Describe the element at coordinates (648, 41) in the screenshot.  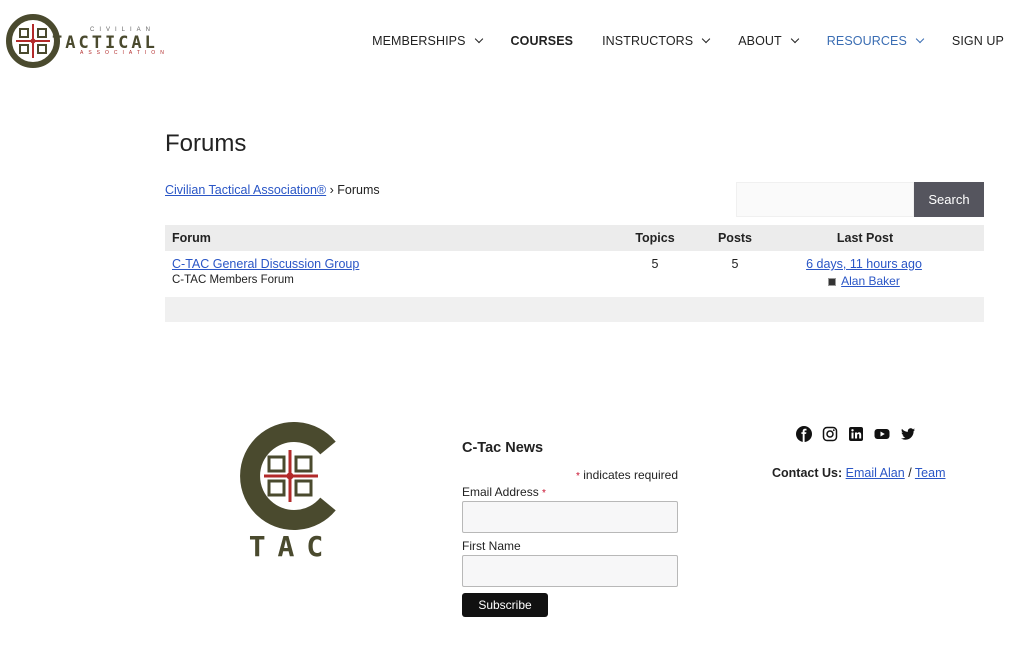
I see `nav-instructors-label: INSTRUCTORS` at that location.